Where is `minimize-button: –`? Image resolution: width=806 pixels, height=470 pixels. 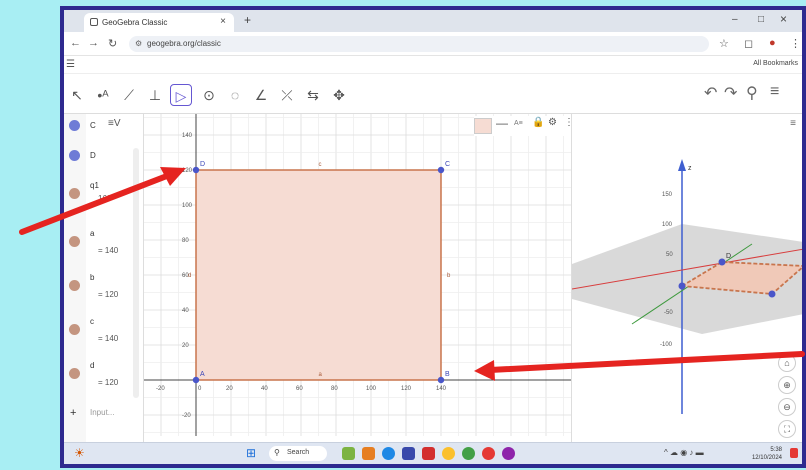 minimize-button: – is located at coordinates (735, 19).